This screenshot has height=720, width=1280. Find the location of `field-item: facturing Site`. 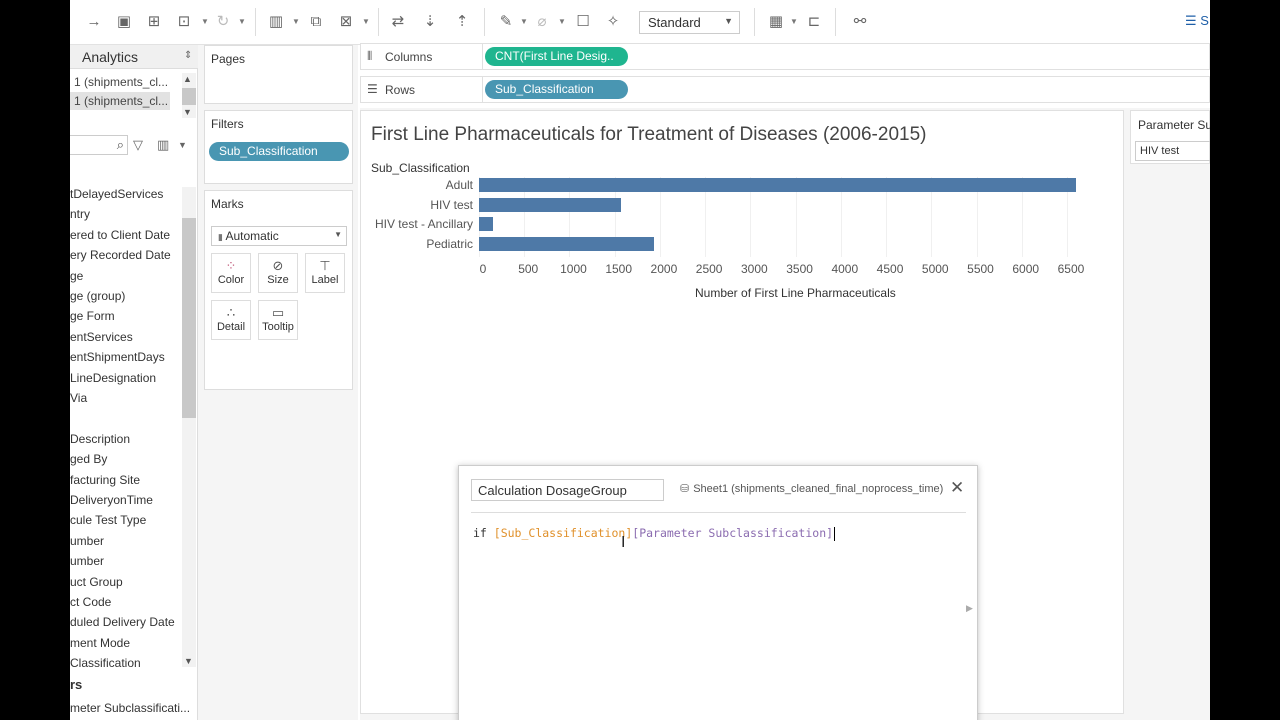

field-item: facturing Site is located at coordinates (125, 480).